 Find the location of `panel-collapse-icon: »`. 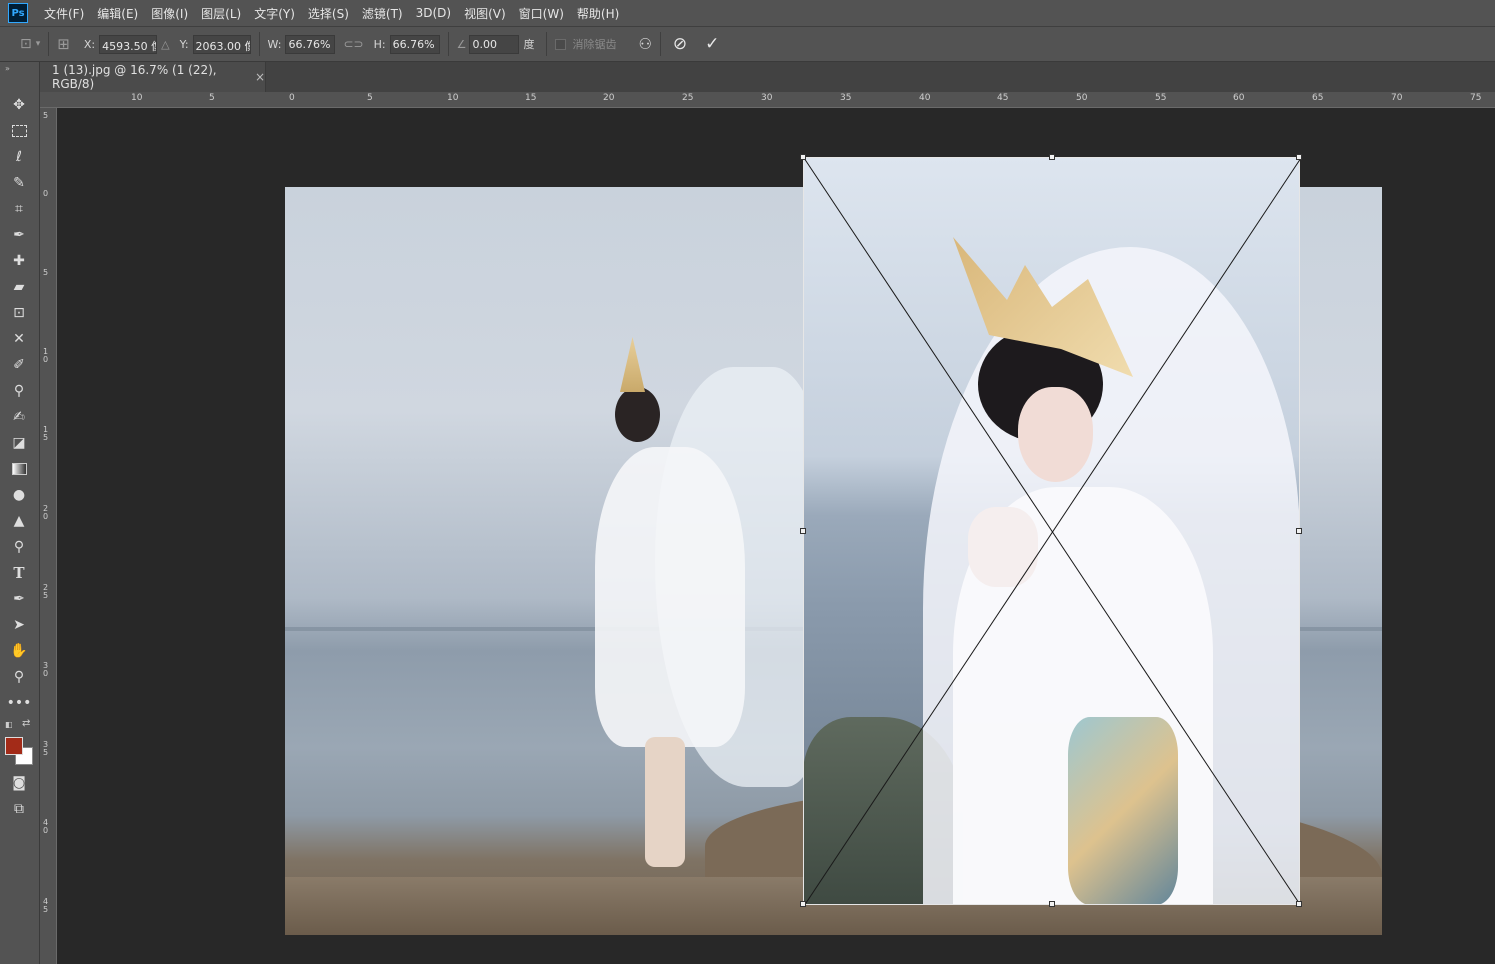

panel-collapse-icon: » is located at coordinates (7, 68).